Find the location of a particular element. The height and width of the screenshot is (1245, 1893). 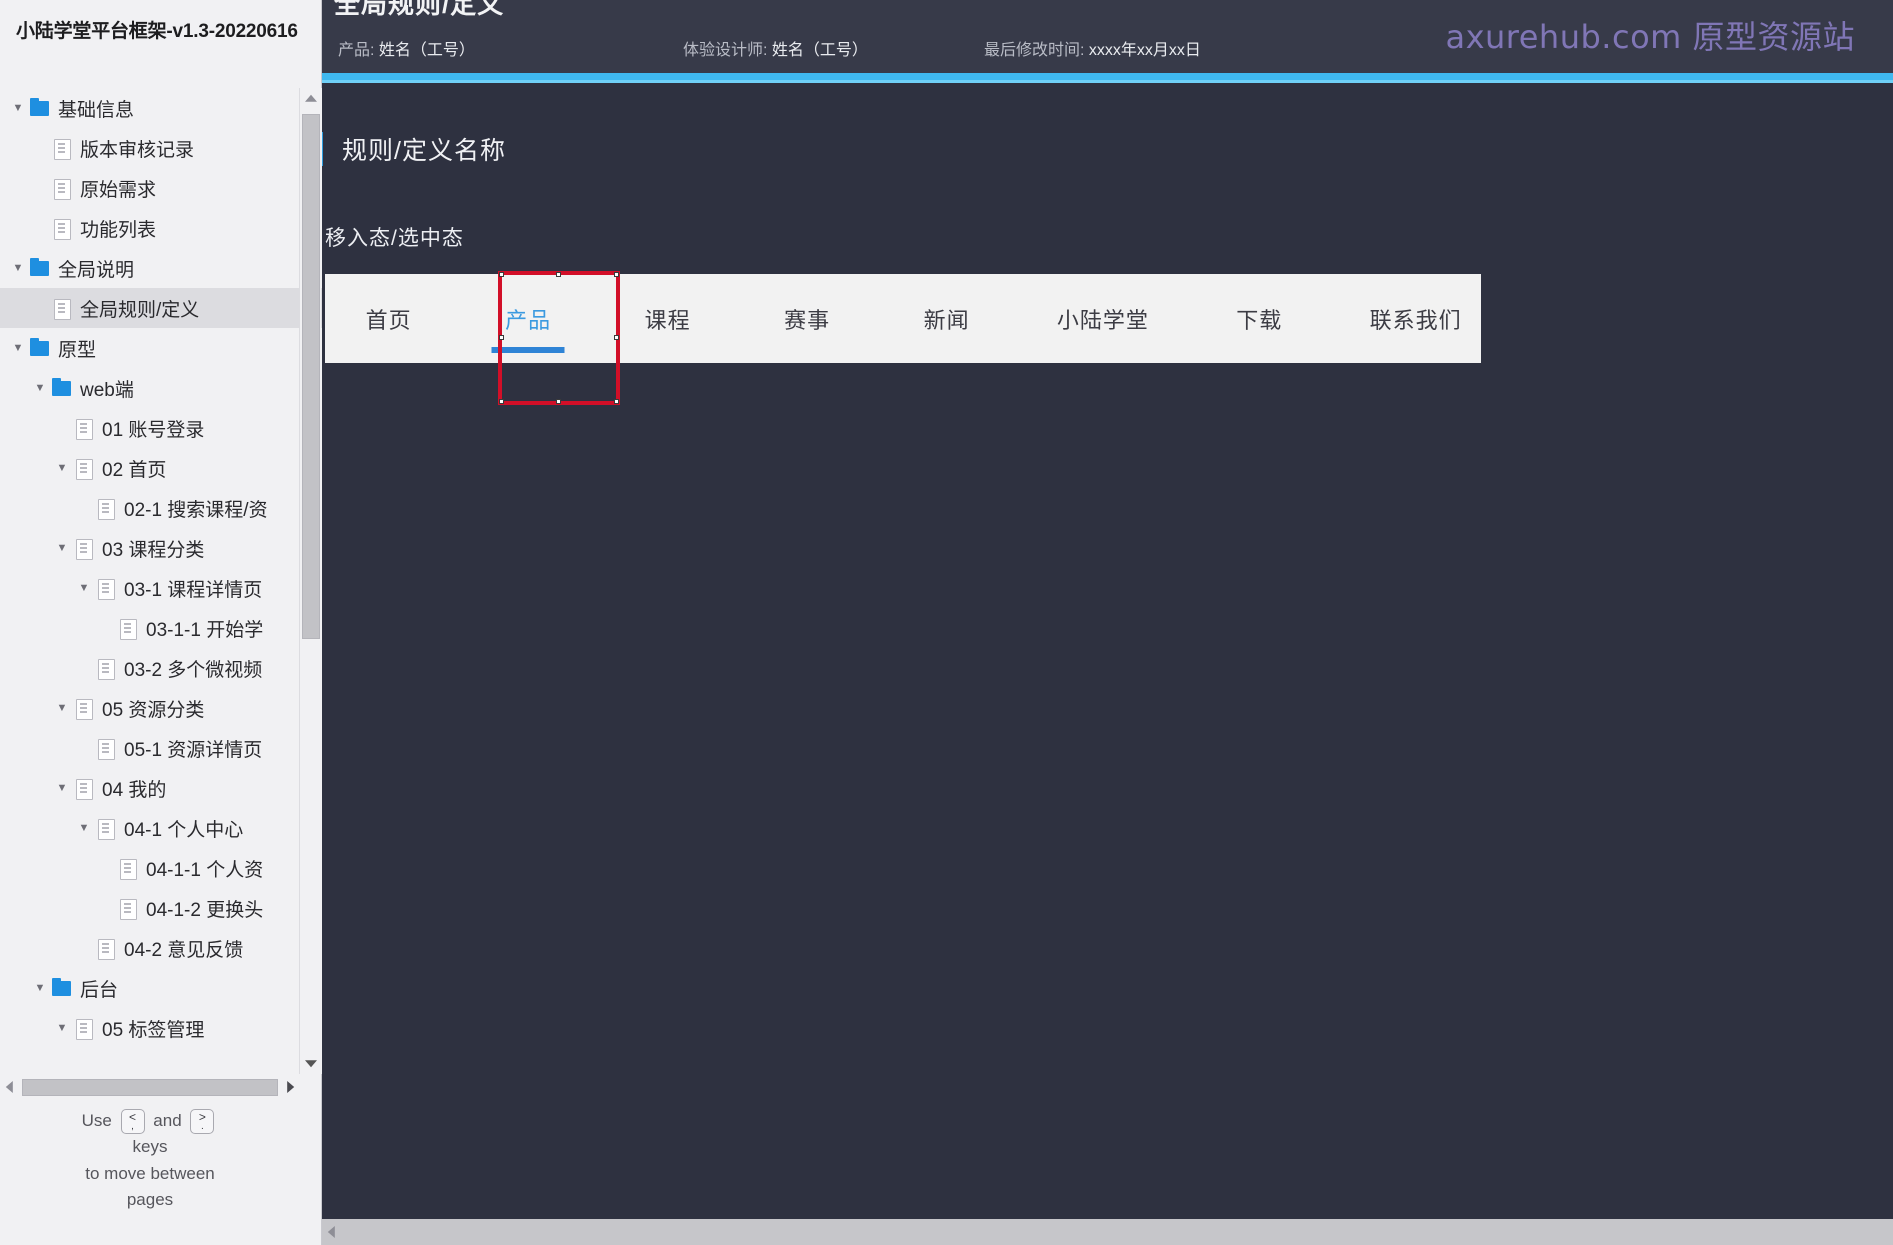

sitemap-node: ▼ 原型 is located at coordinates (161, 348).